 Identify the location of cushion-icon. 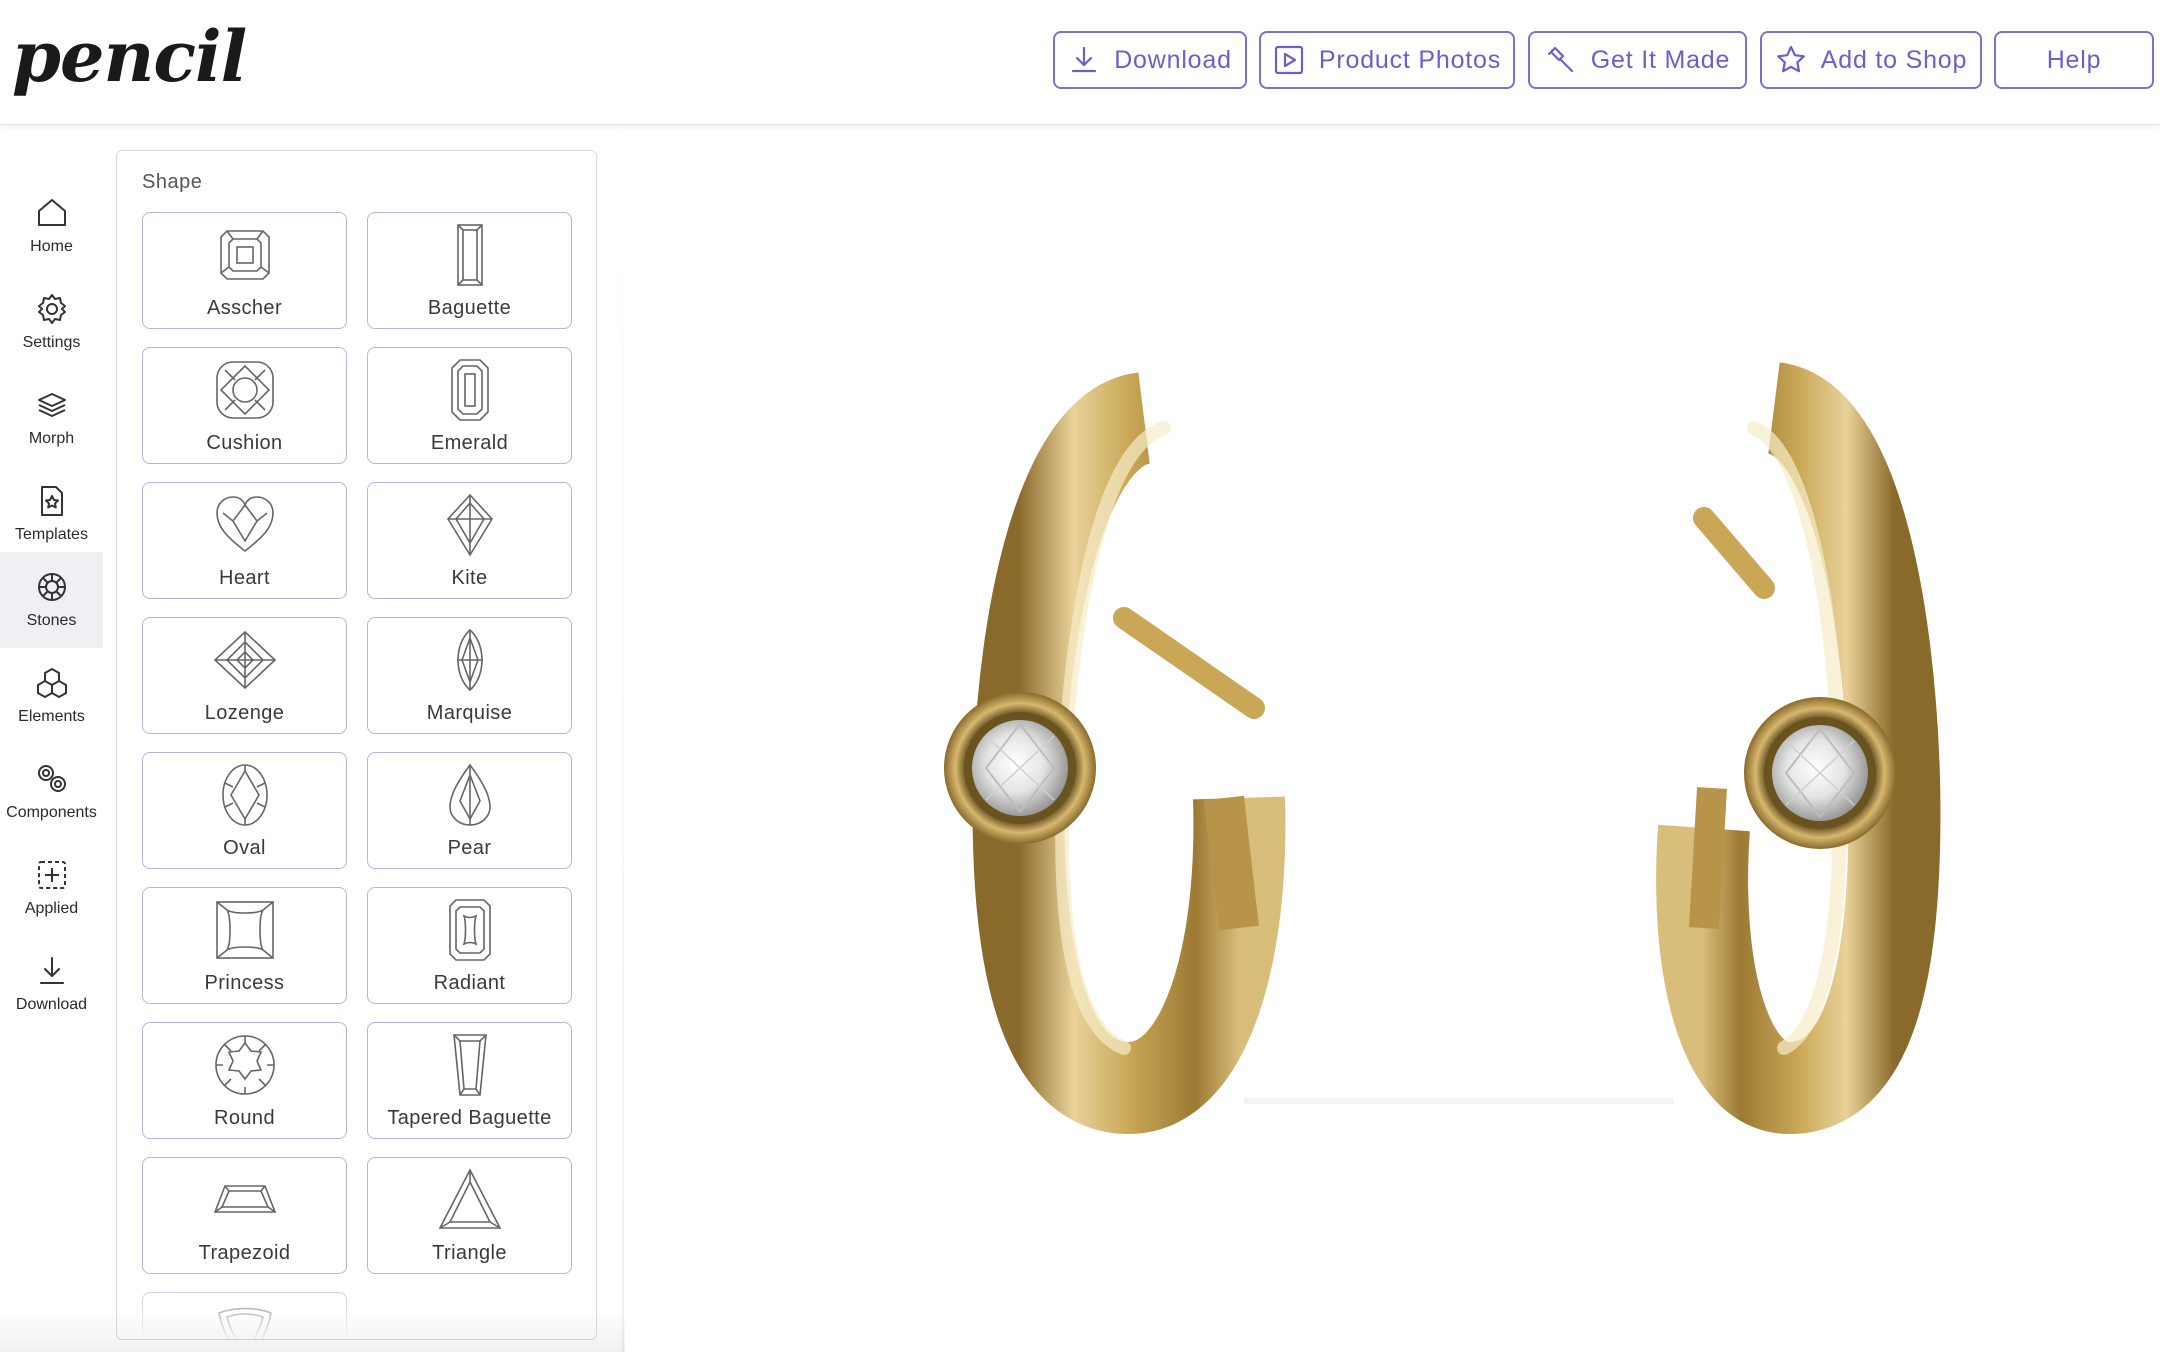
(245, 390).